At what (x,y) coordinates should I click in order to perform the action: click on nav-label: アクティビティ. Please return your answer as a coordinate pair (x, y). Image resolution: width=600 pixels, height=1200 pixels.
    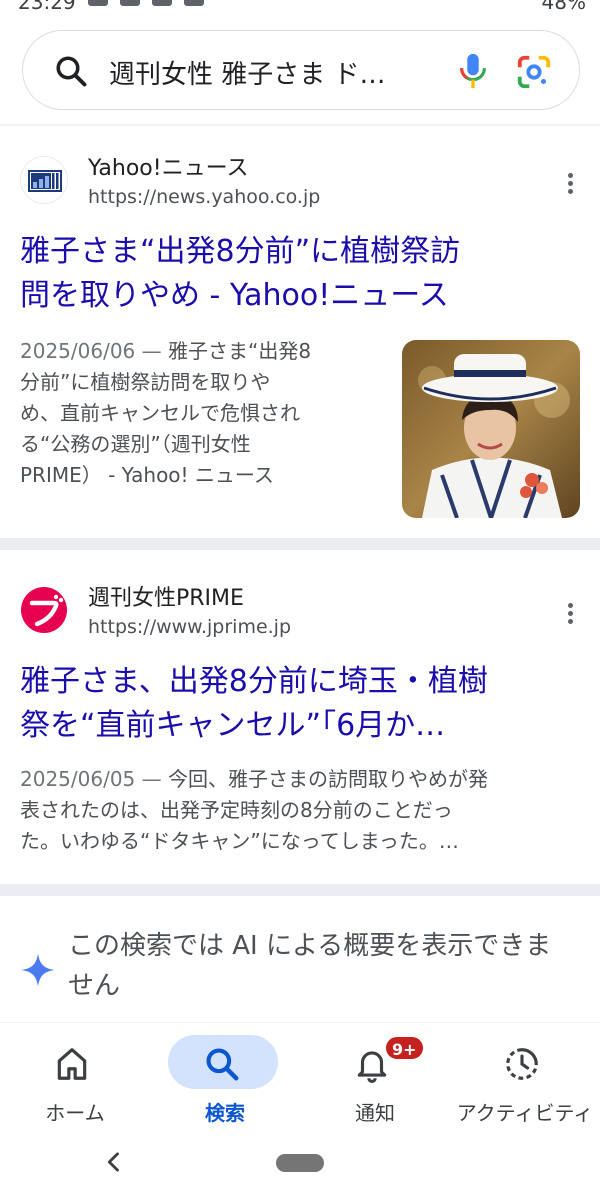
    Looking at the image, I should click on (525, 1113).